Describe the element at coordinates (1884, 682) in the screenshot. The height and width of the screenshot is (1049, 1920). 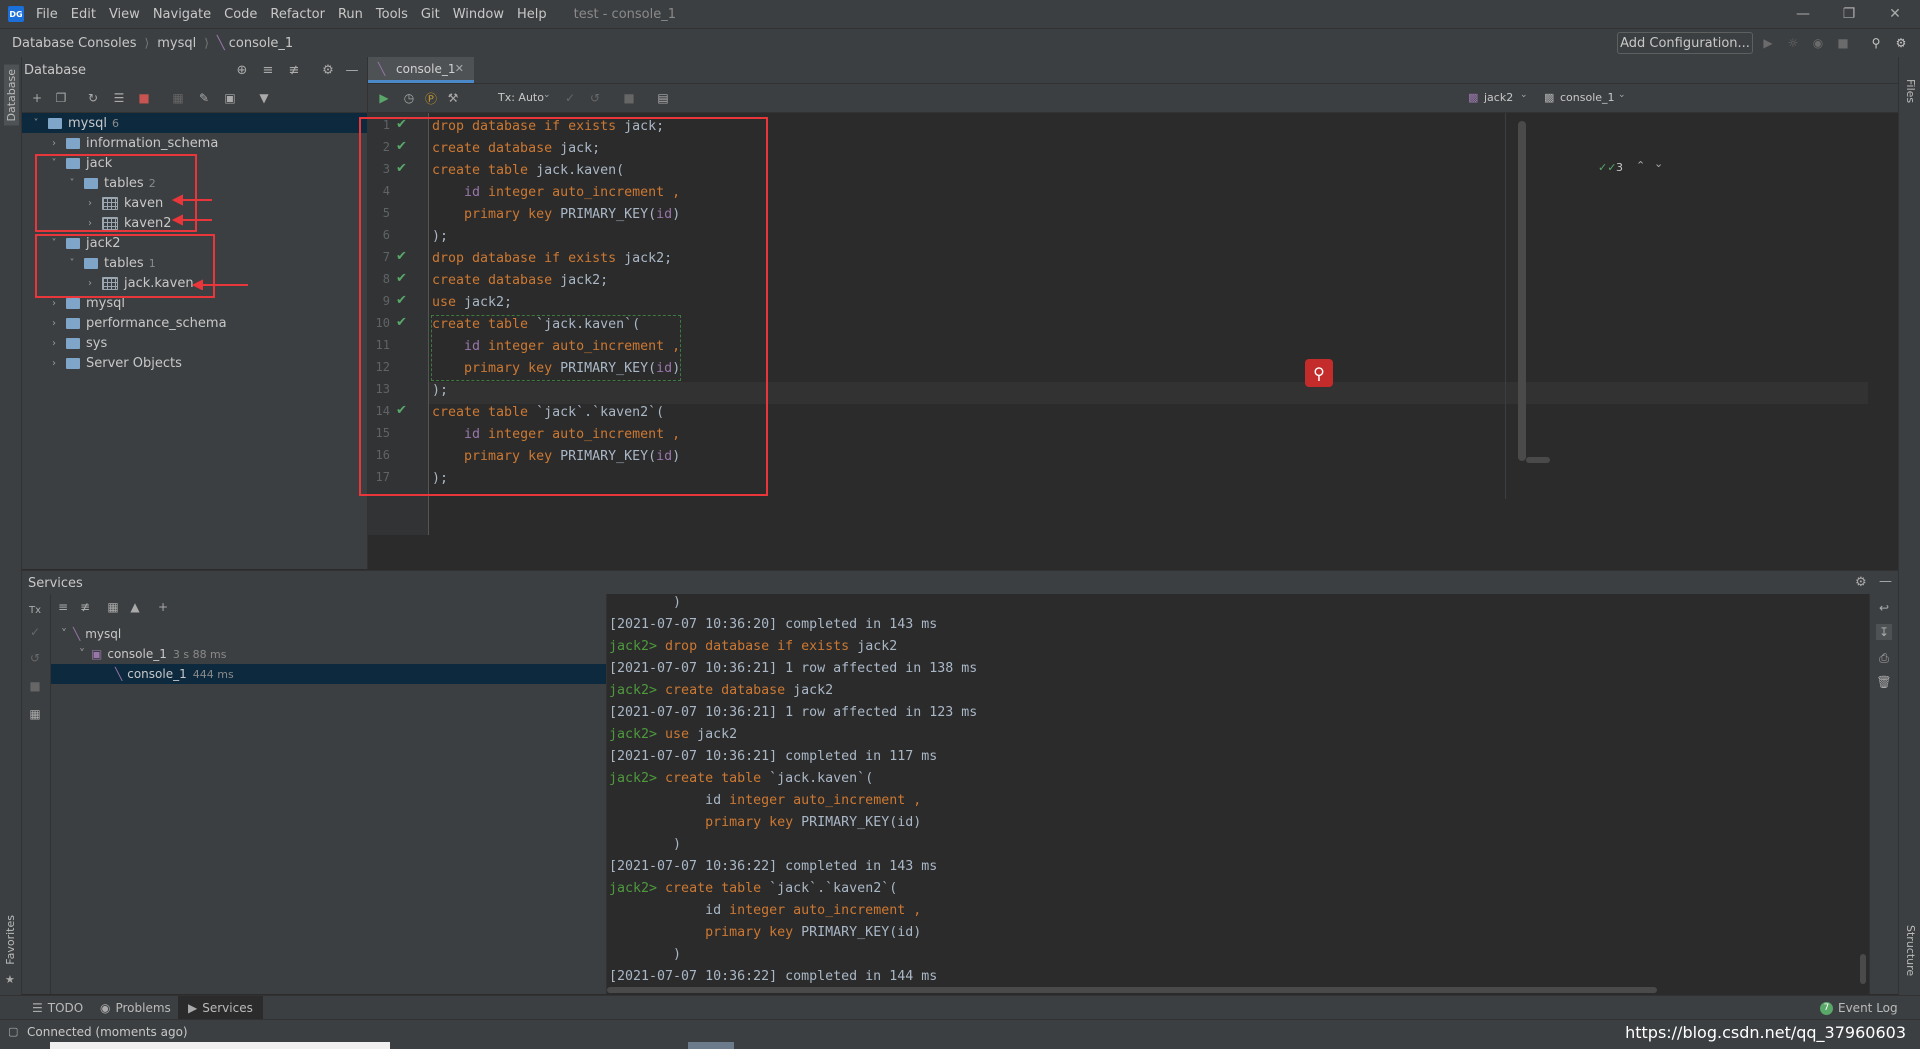
I see `trash-icon: 🗑` at that location.